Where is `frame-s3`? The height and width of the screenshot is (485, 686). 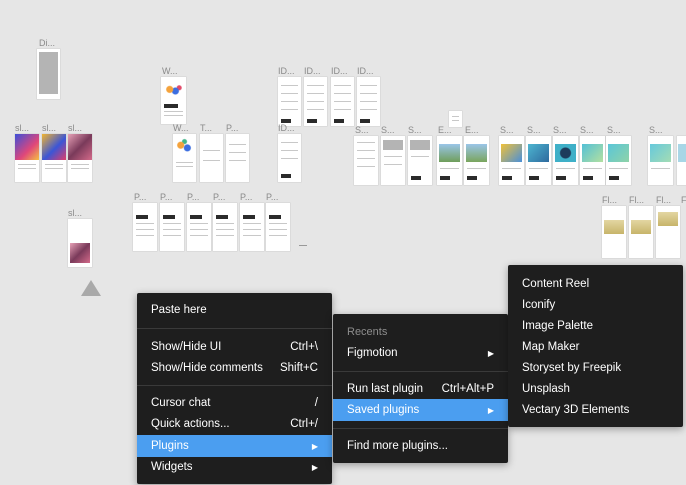
frame-s3 is located at coordinates (420, 160).